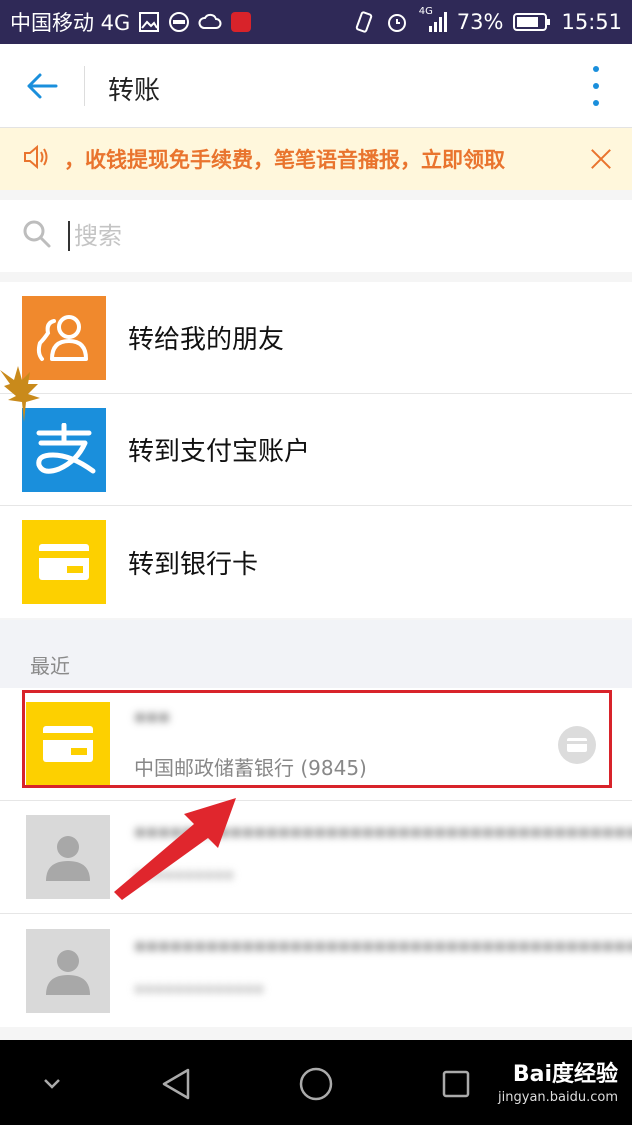 The width and height of the screenshot is (632, 1125). What do you see at coordinates (332, 236) in the screenshot?
I see `search-input` at bounding box center [332, 236].